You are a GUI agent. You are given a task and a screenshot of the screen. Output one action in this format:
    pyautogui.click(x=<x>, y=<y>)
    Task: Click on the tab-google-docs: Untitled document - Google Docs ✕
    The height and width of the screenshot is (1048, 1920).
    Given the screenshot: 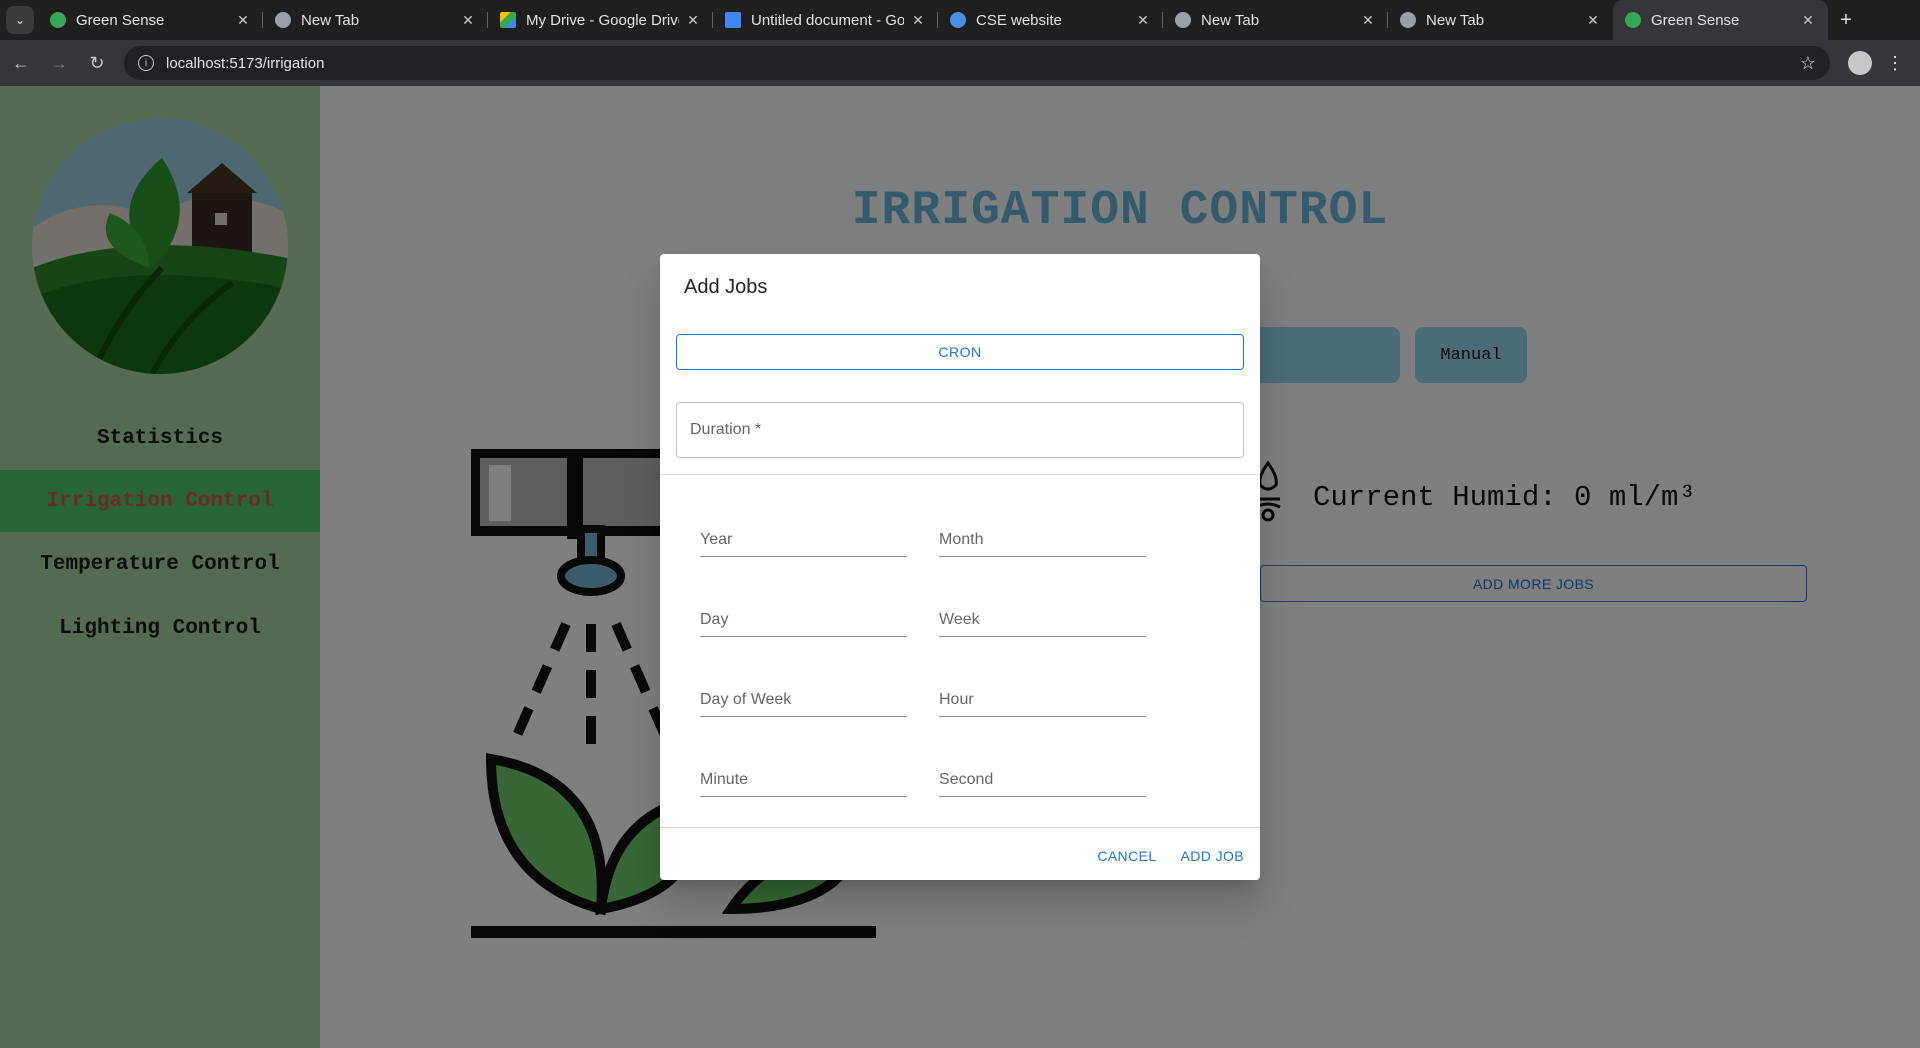 What is the action you would take?
    pyautogui.click(x=825, y=20)
    